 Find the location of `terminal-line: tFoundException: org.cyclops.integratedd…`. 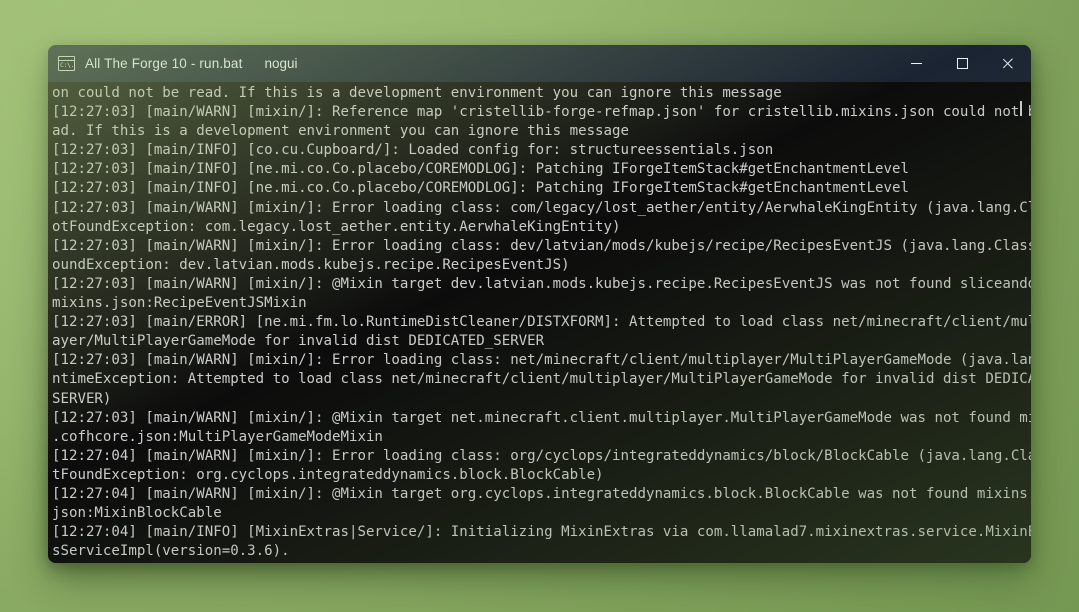

terminal-line: tFoundException: org.cyclops.integratedd… is located at coordinates (328, 474).